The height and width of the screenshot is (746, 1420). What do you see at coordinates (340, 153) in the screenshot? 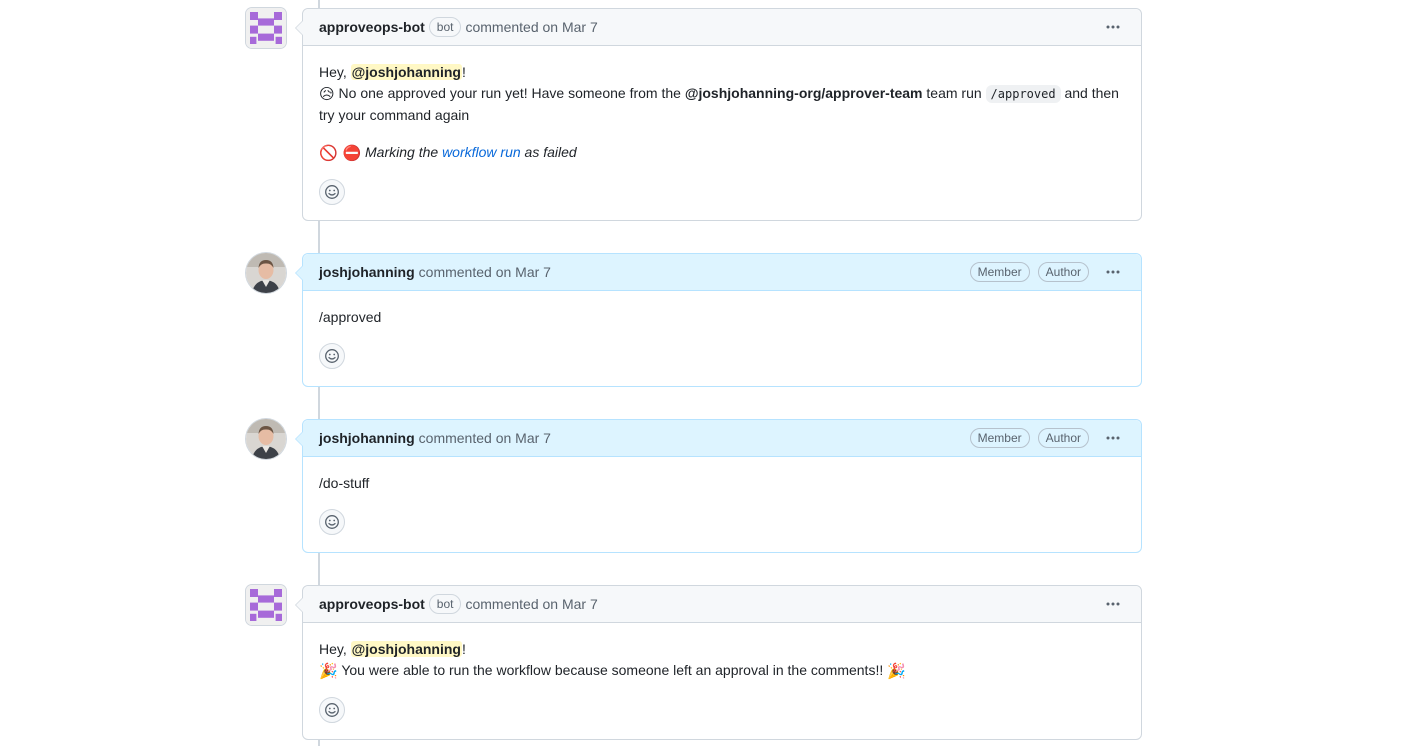
I see `no-entry-icon: 🚫 ⛔` at bounding box center [340, 153].